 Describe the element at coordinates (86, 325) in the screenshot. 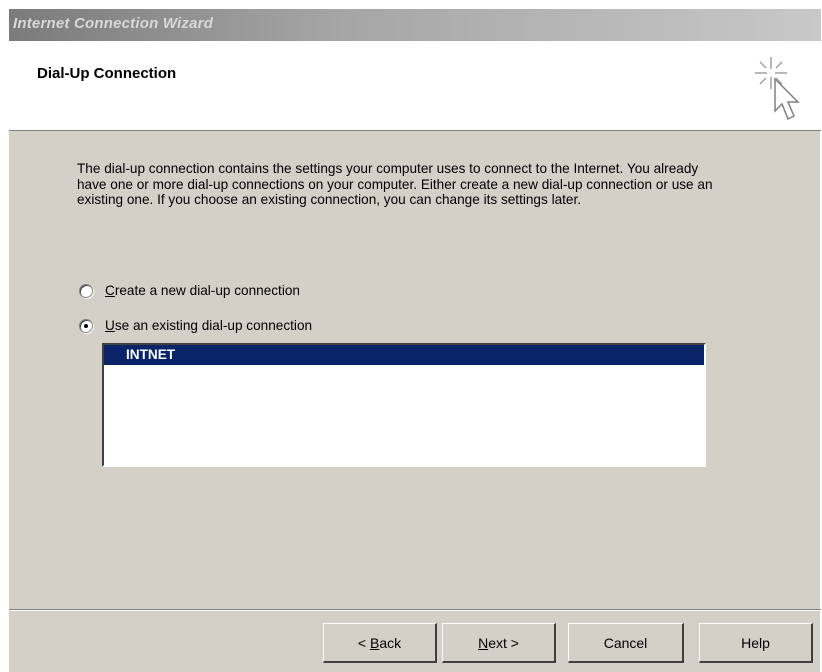

I see `radio-button-checked` at that location.